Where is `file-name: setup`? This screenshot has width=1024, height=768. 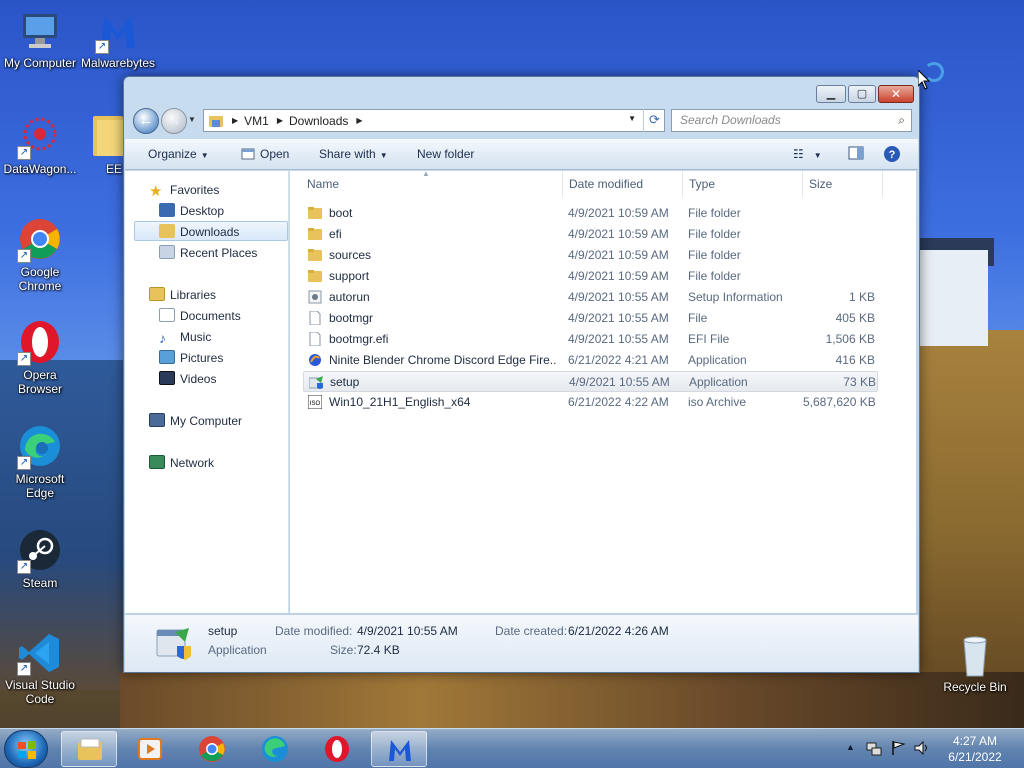
file-name: setup is located at coordinates (345, 382).